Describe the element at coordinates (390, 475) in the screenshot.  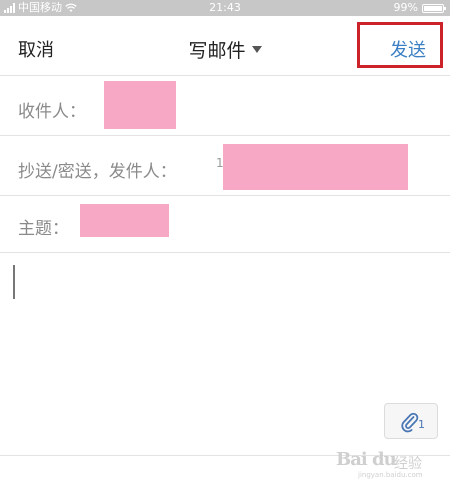
I see `watermark-url: jingyan.baidu.com` at that location.